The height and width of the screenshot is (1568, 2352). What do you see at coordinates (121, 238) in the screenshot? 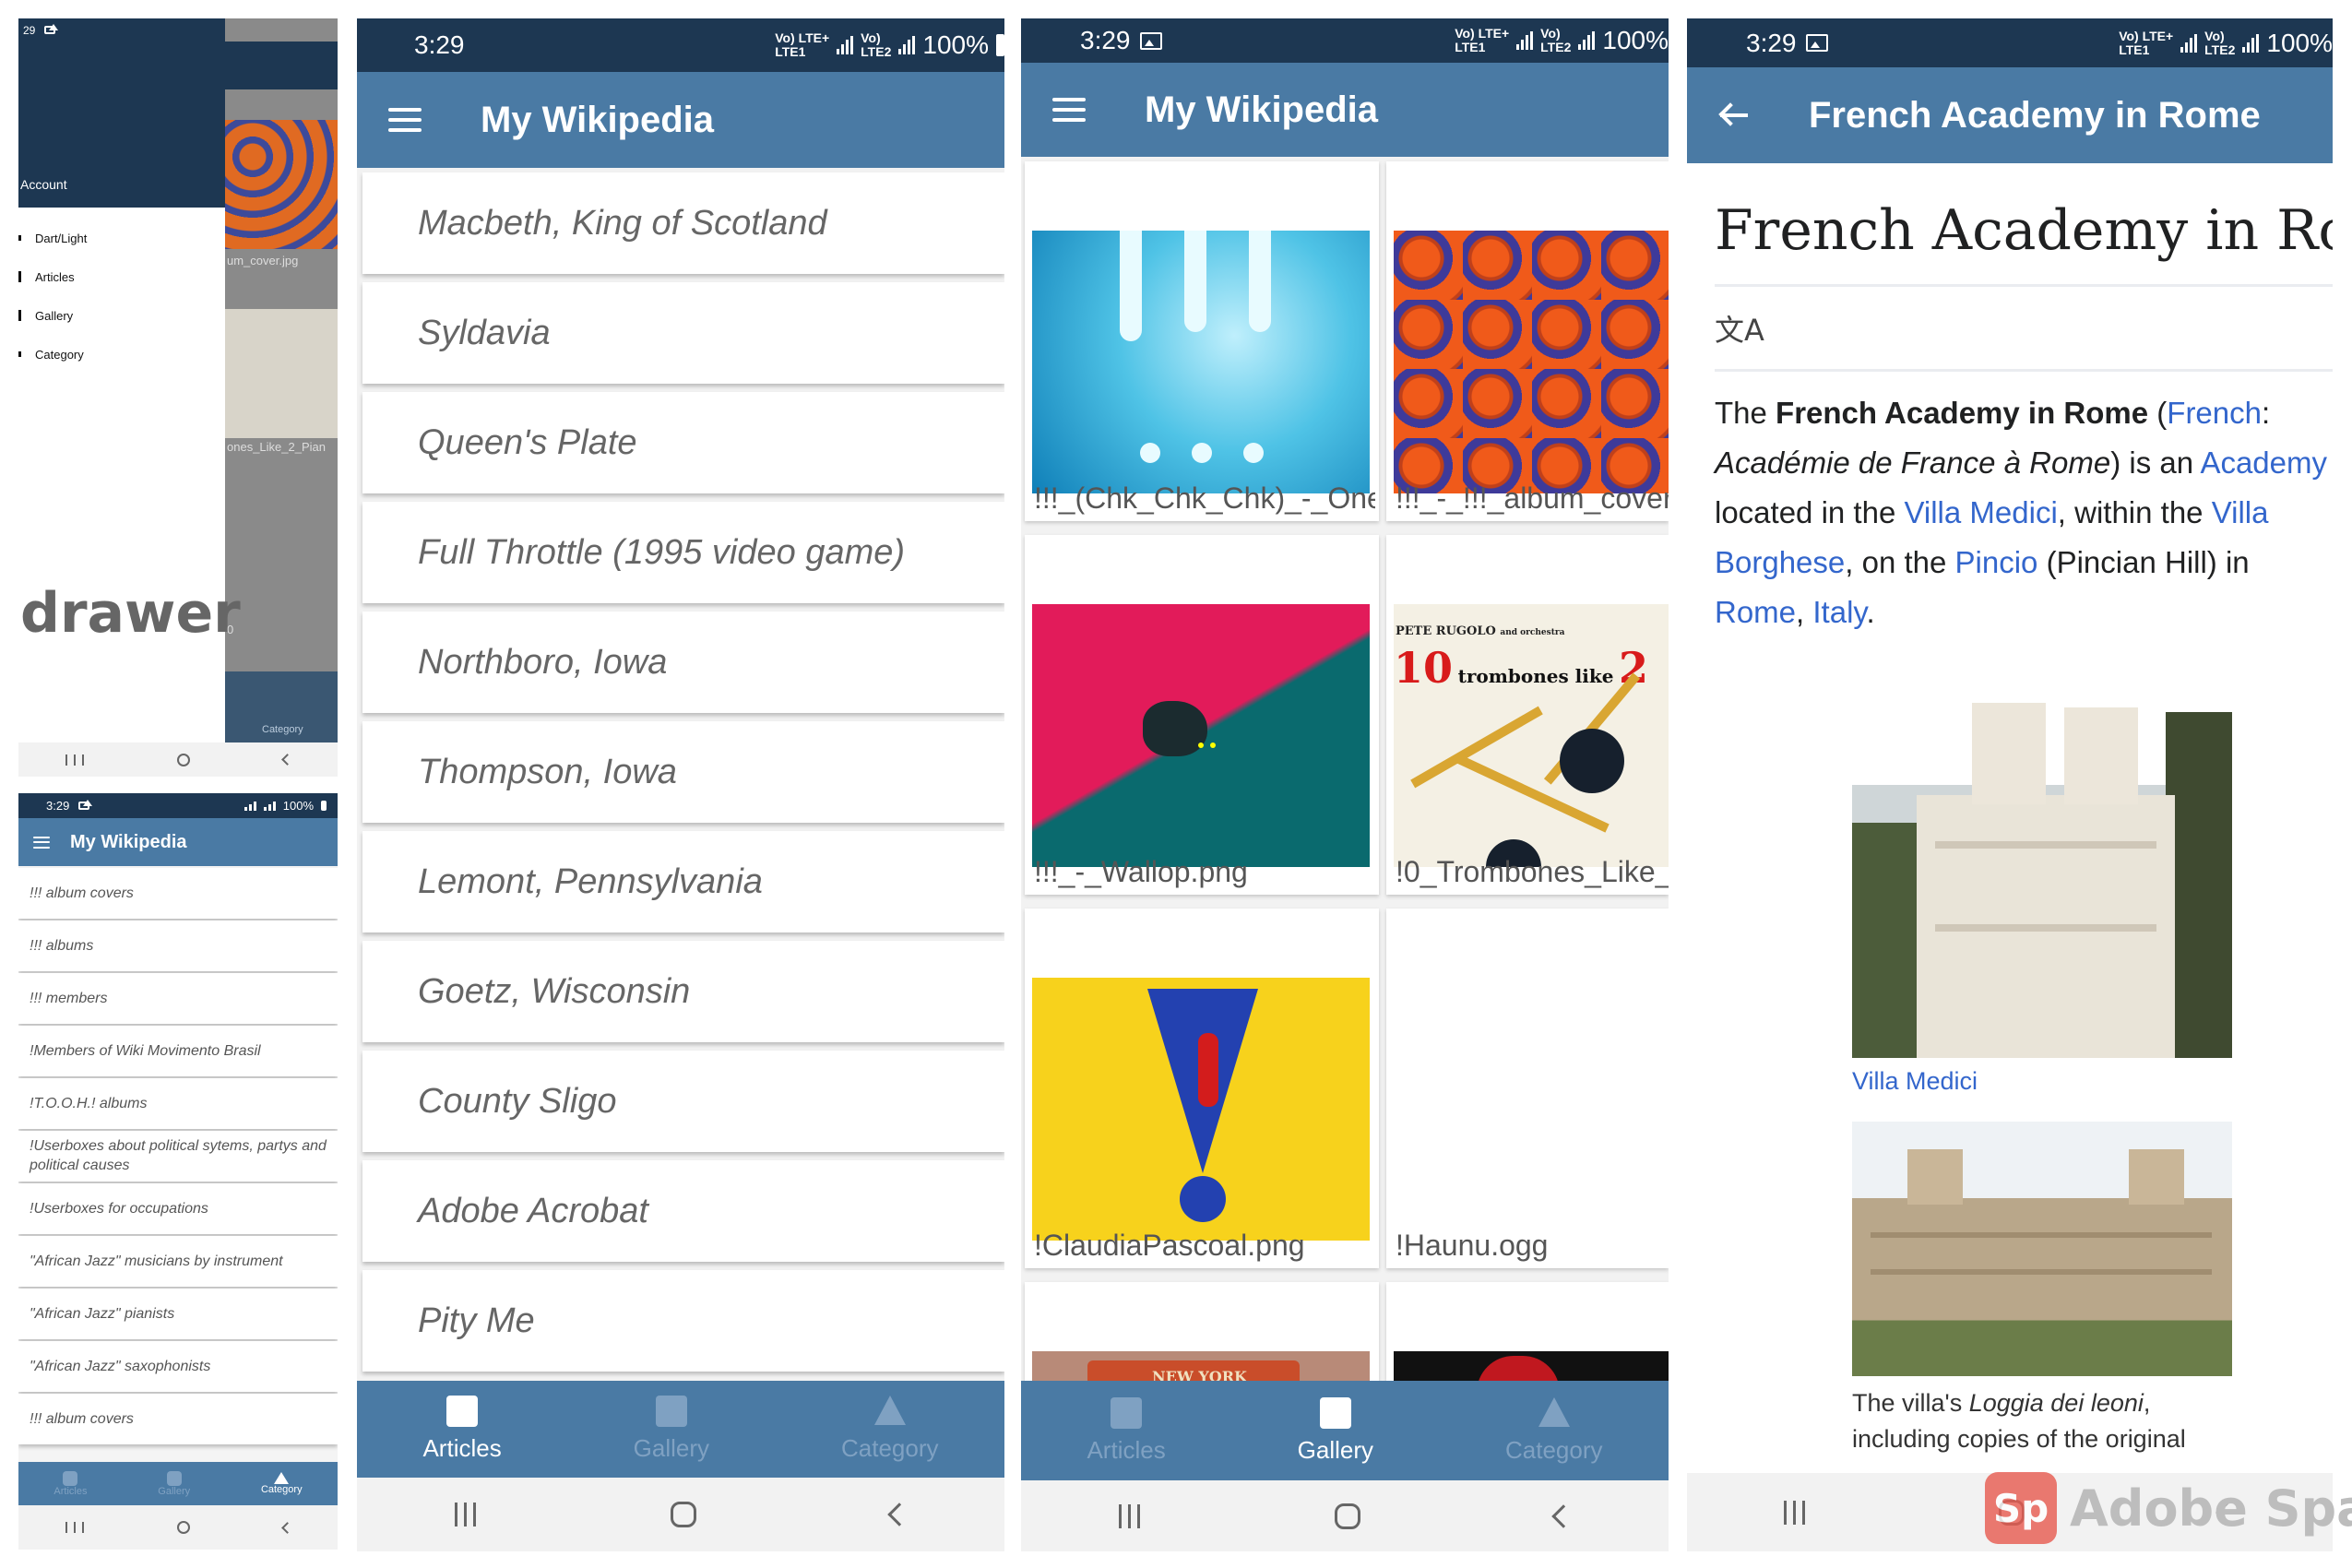
I see `menu-item-dark-light: Dart/Light` at bounding box center [121, 238].